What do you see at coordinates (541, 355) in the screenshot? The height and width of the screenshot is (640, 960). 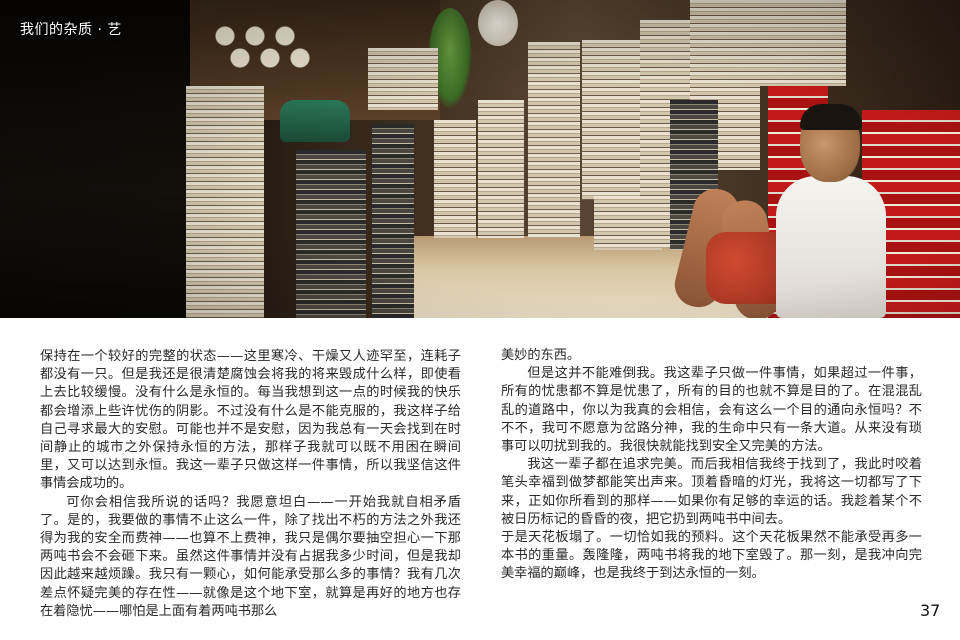 I see `article-paragraph: 美妙的东西。` at bounding box center [541, 355].